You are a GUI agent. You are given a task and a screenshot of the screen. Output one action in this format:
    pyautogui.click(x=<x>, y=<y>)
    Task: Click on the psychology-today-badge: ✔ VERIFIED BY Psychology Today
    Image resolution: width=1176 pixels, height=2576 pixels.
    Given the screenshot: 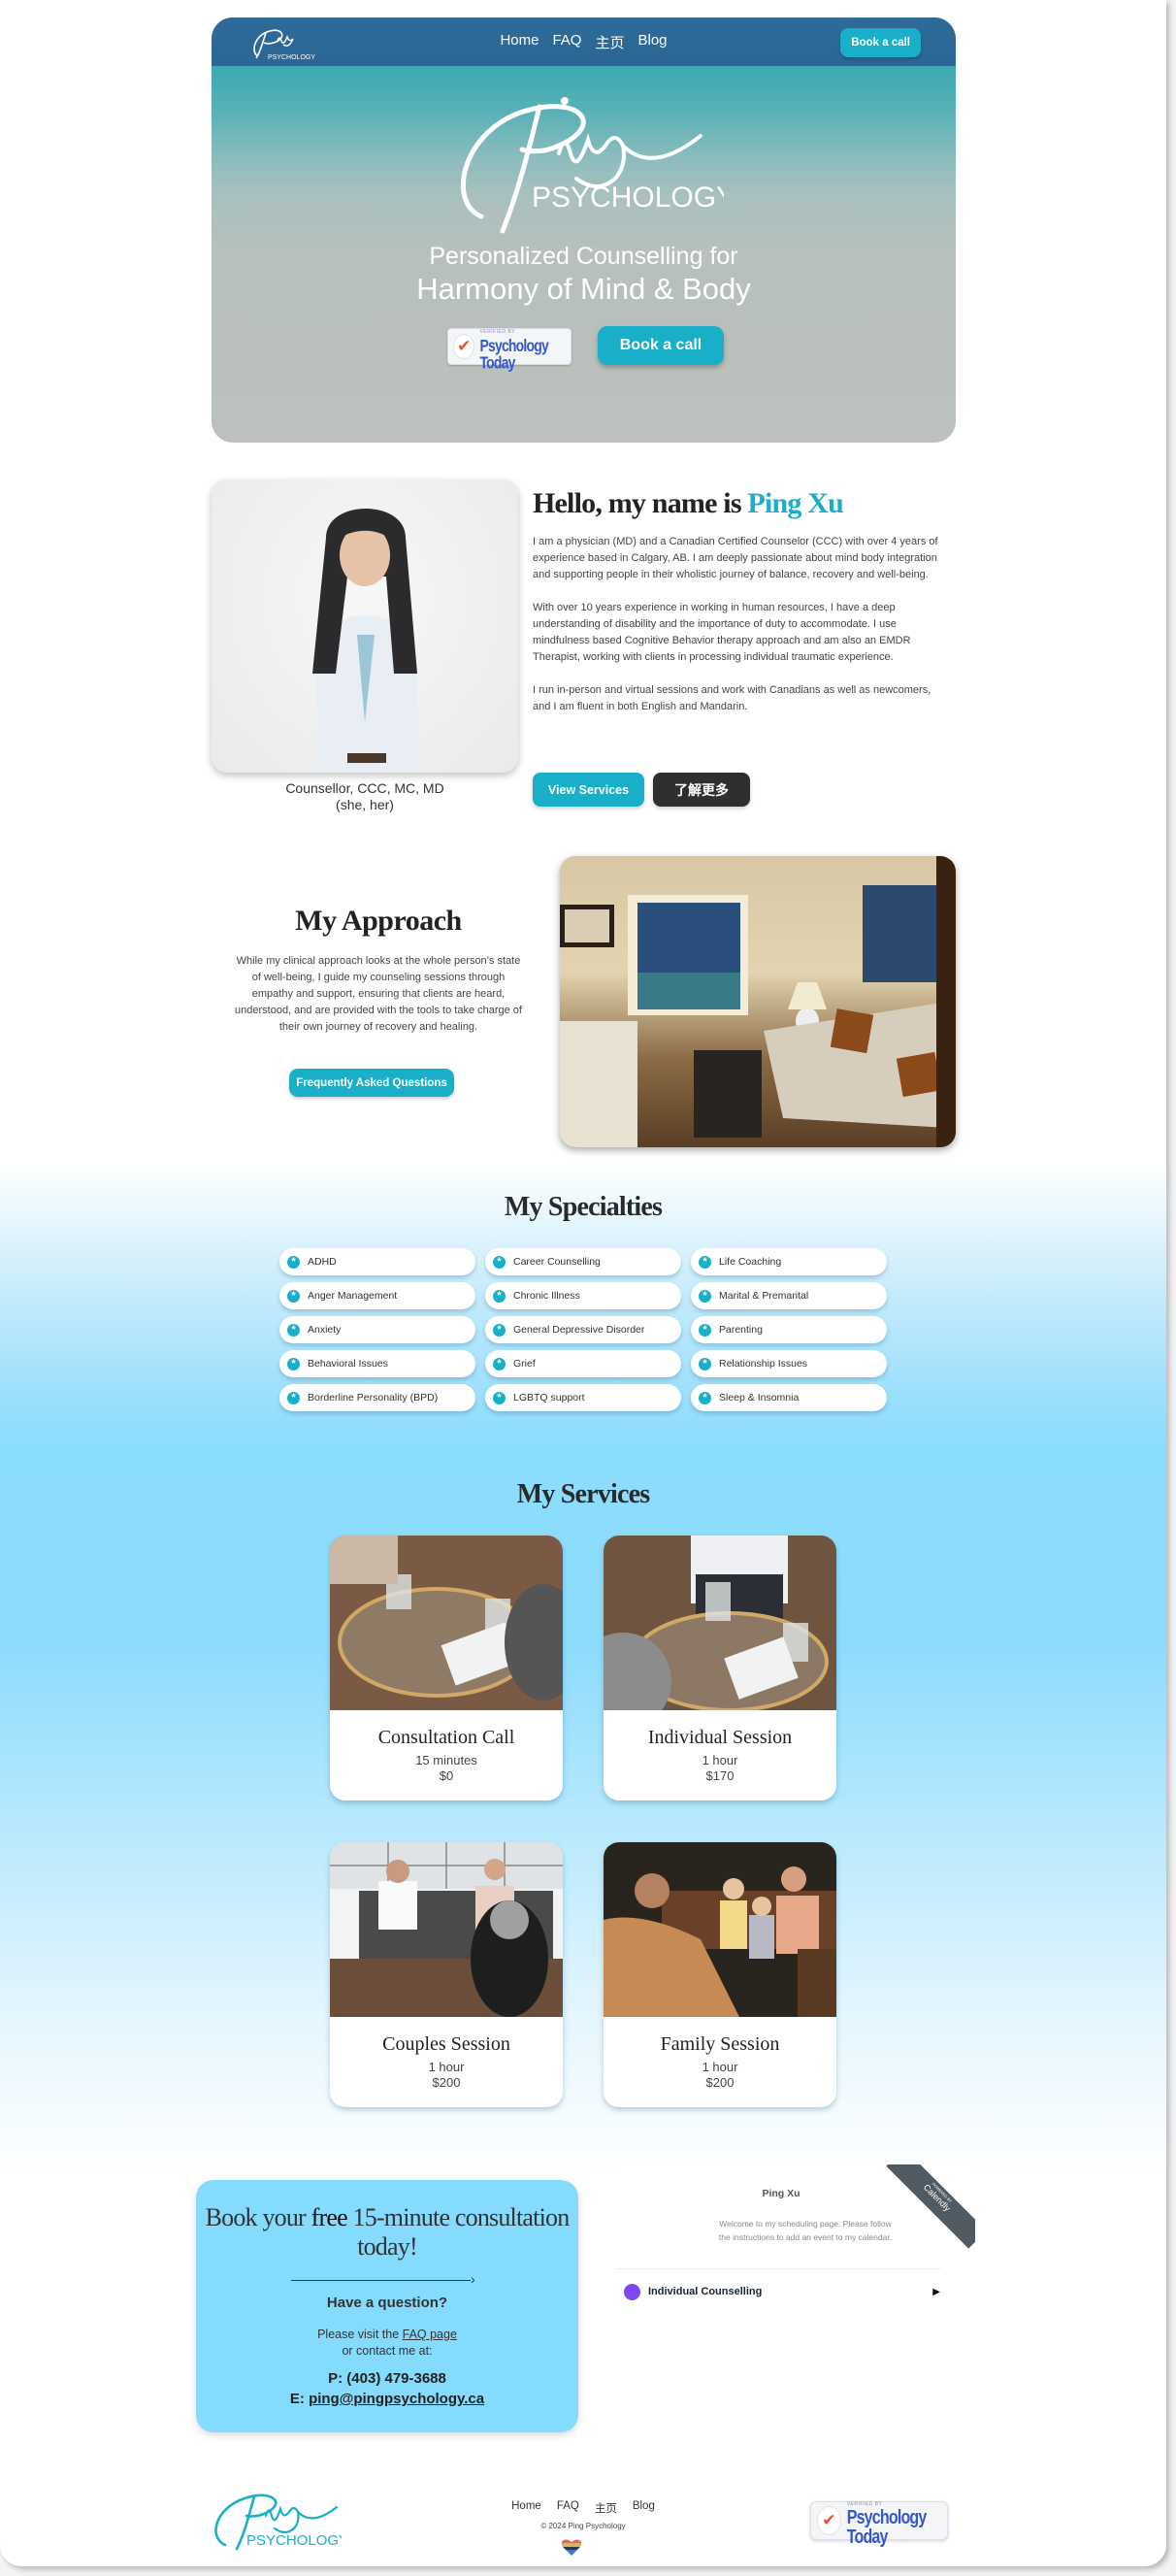 What is the action you would take?
    pyautogui.click(x=509, y=349)
    